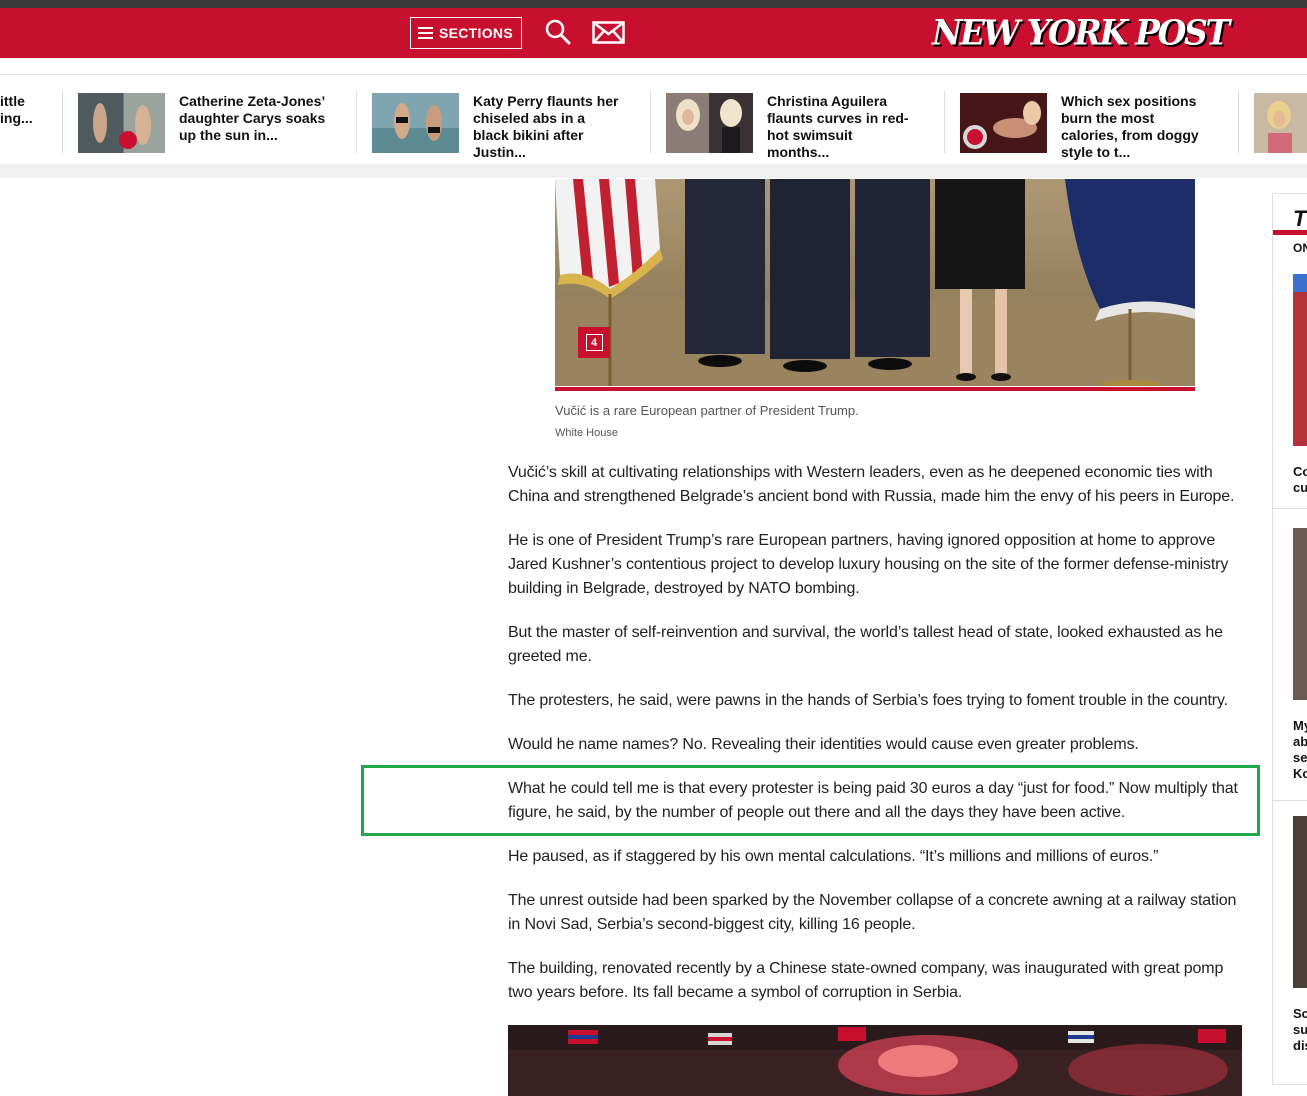 This screenshot has height=1096, width=1307. I want to click on menu-icon, so click(425, 33).